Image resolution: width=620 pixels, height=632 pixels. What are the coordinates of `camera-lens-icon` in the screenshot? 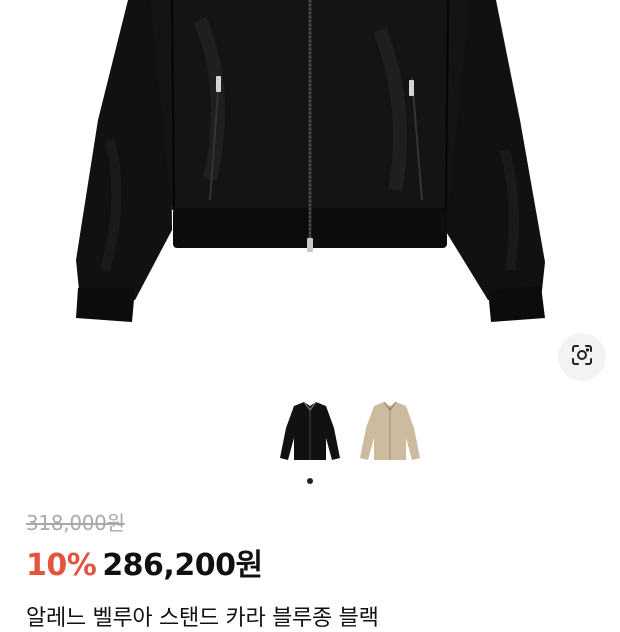 It's located at (582, 357).